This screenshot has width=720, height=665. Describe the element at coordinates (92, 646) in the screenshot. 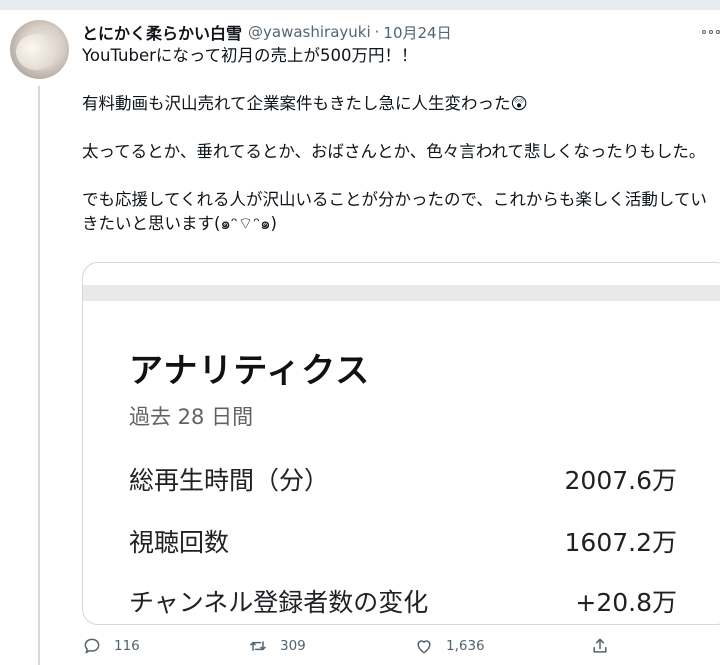

I see `reply-icon` at that location.